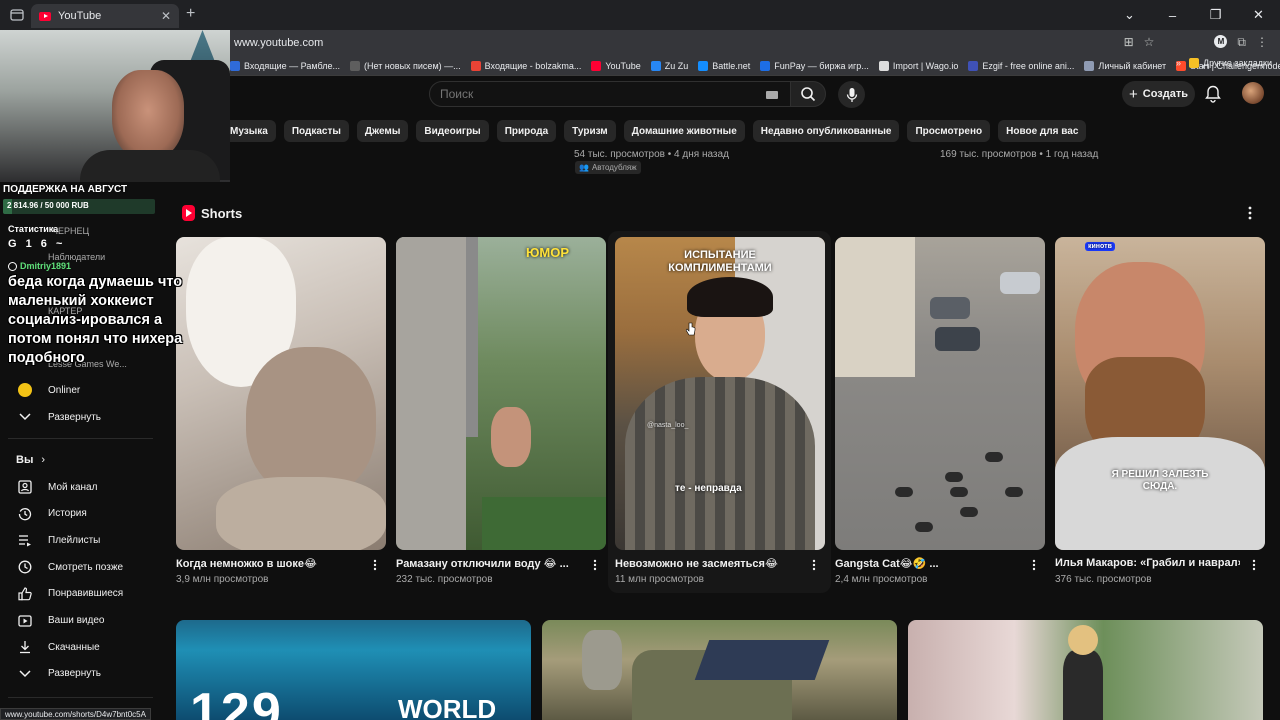 The image size is (1280, 720). Describe the element at coordinates (676, 65) in the screenshot. I see `bookmark-label: Zu Zu` at that location.